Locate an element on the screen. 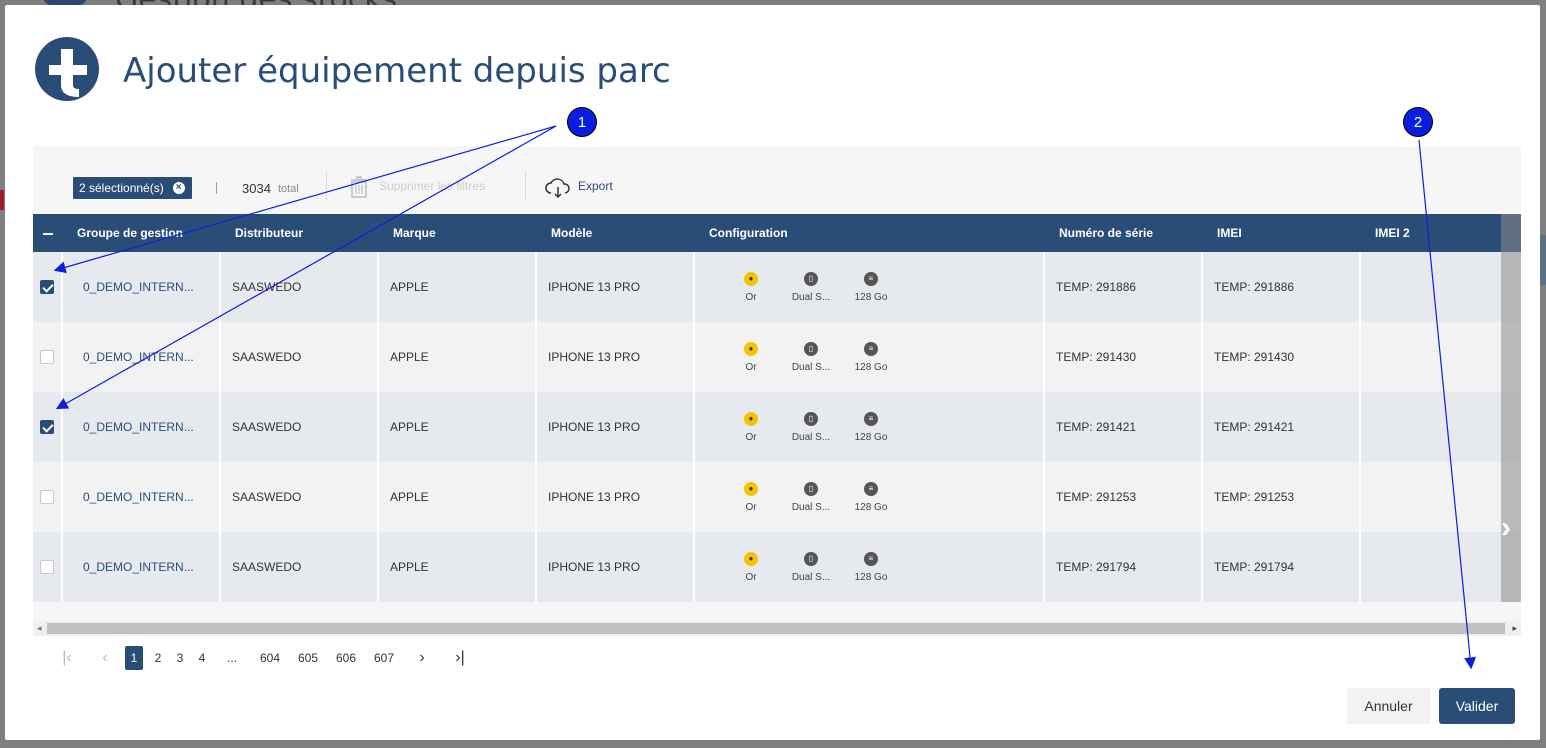 The height and width of the screenshot is (748, 1546). validate-button: Valider is located at coordinates (1477, 706).